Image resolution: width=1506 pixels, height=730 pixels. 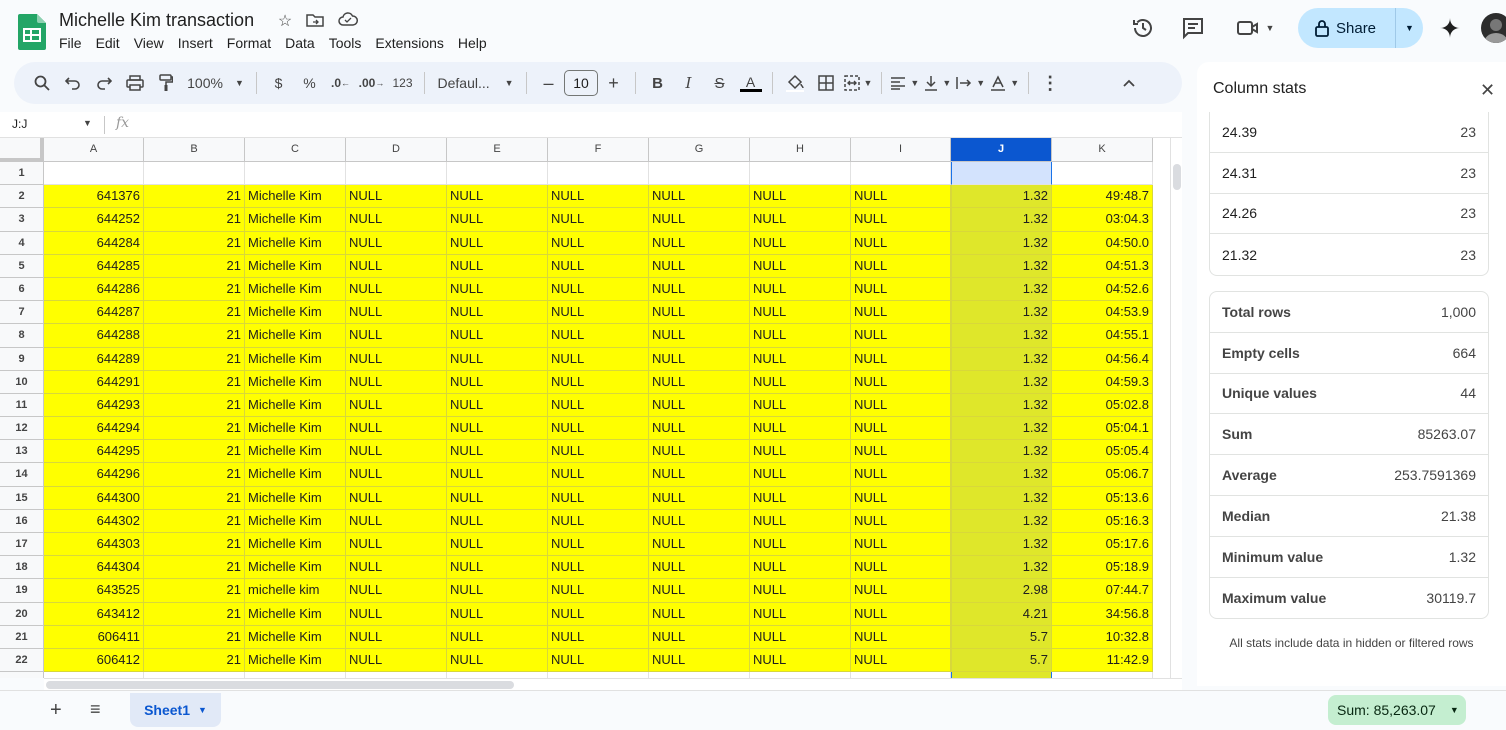 I want to click on cell-k: 07:44.7, so click(x=1102, y=591).